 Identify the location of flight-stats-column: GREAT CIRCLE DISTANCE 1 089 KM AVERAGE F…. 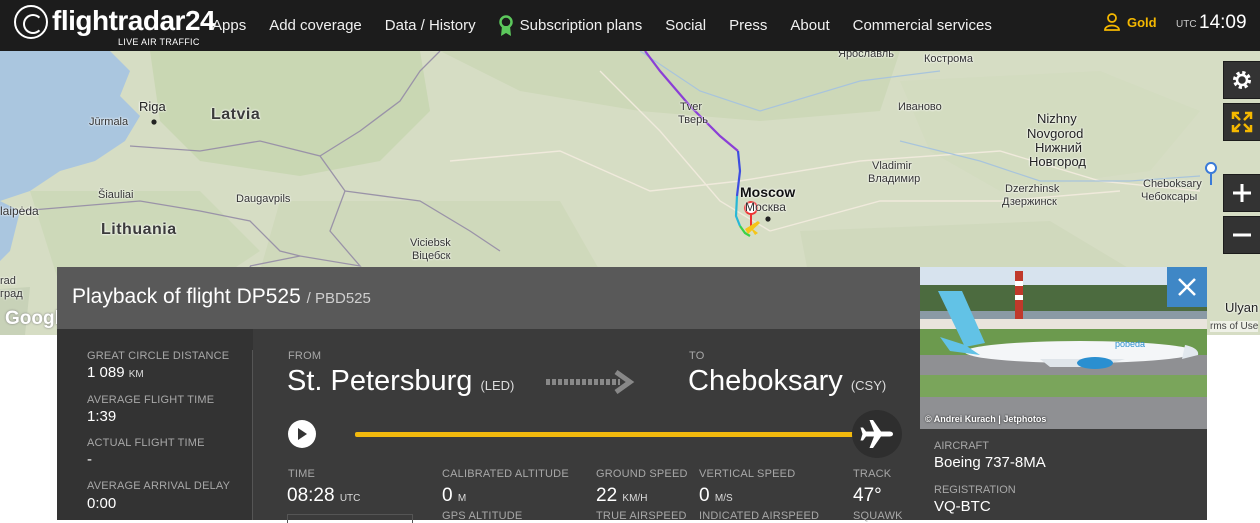
(155, 424).